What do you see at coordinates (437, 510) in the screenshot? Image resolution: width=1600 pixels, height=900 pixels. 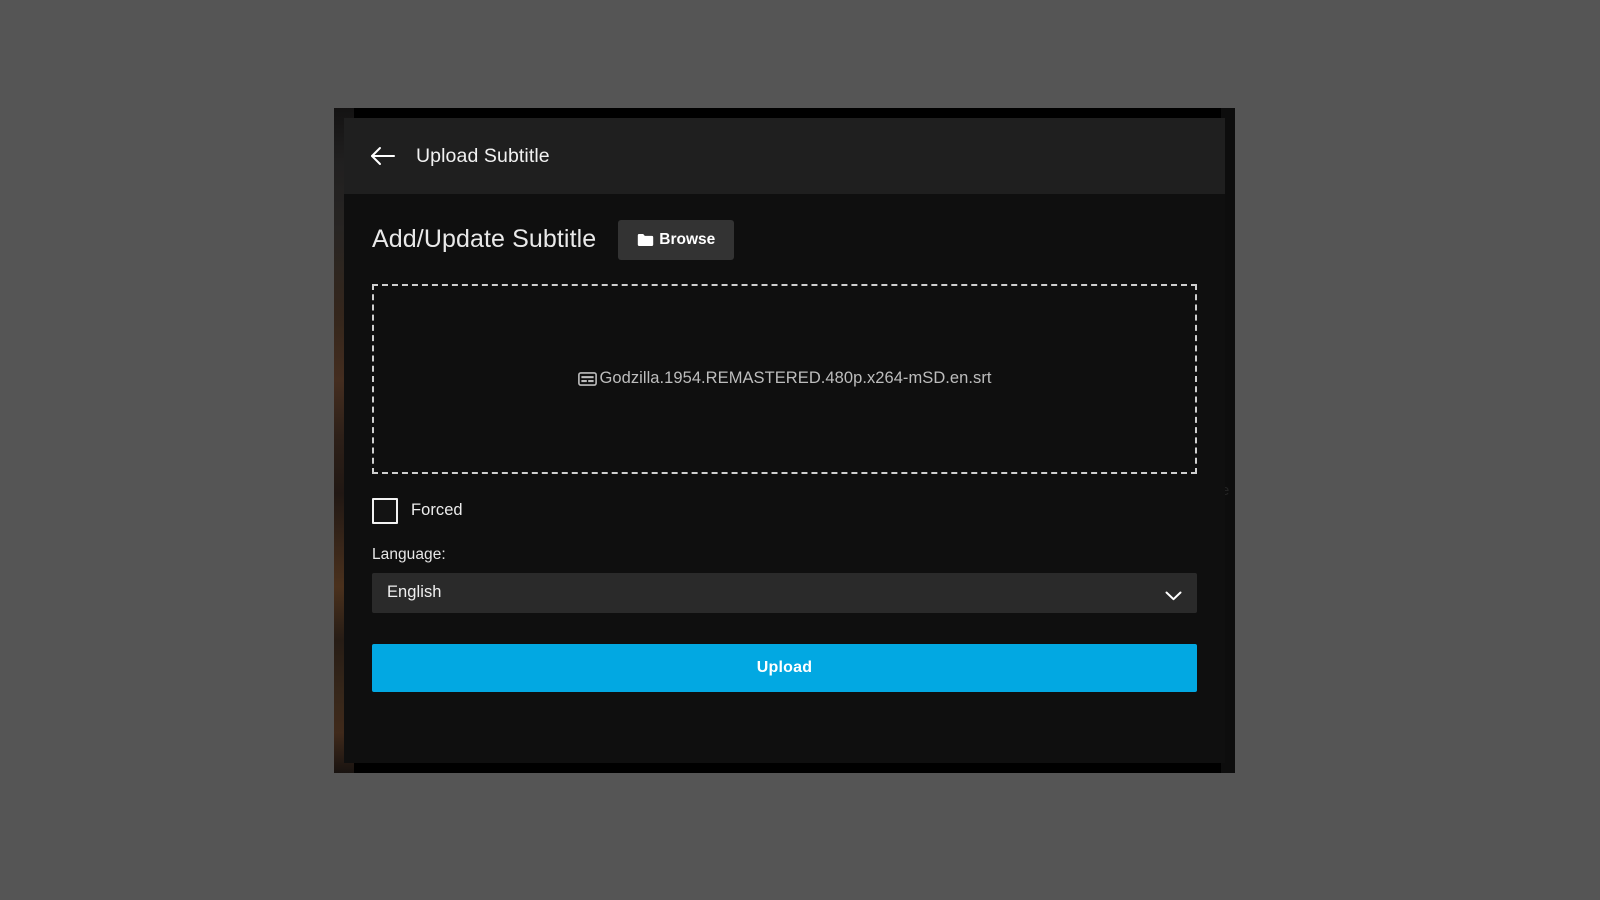 I see `forced-label: Forced` at bounding box center [437, 510].